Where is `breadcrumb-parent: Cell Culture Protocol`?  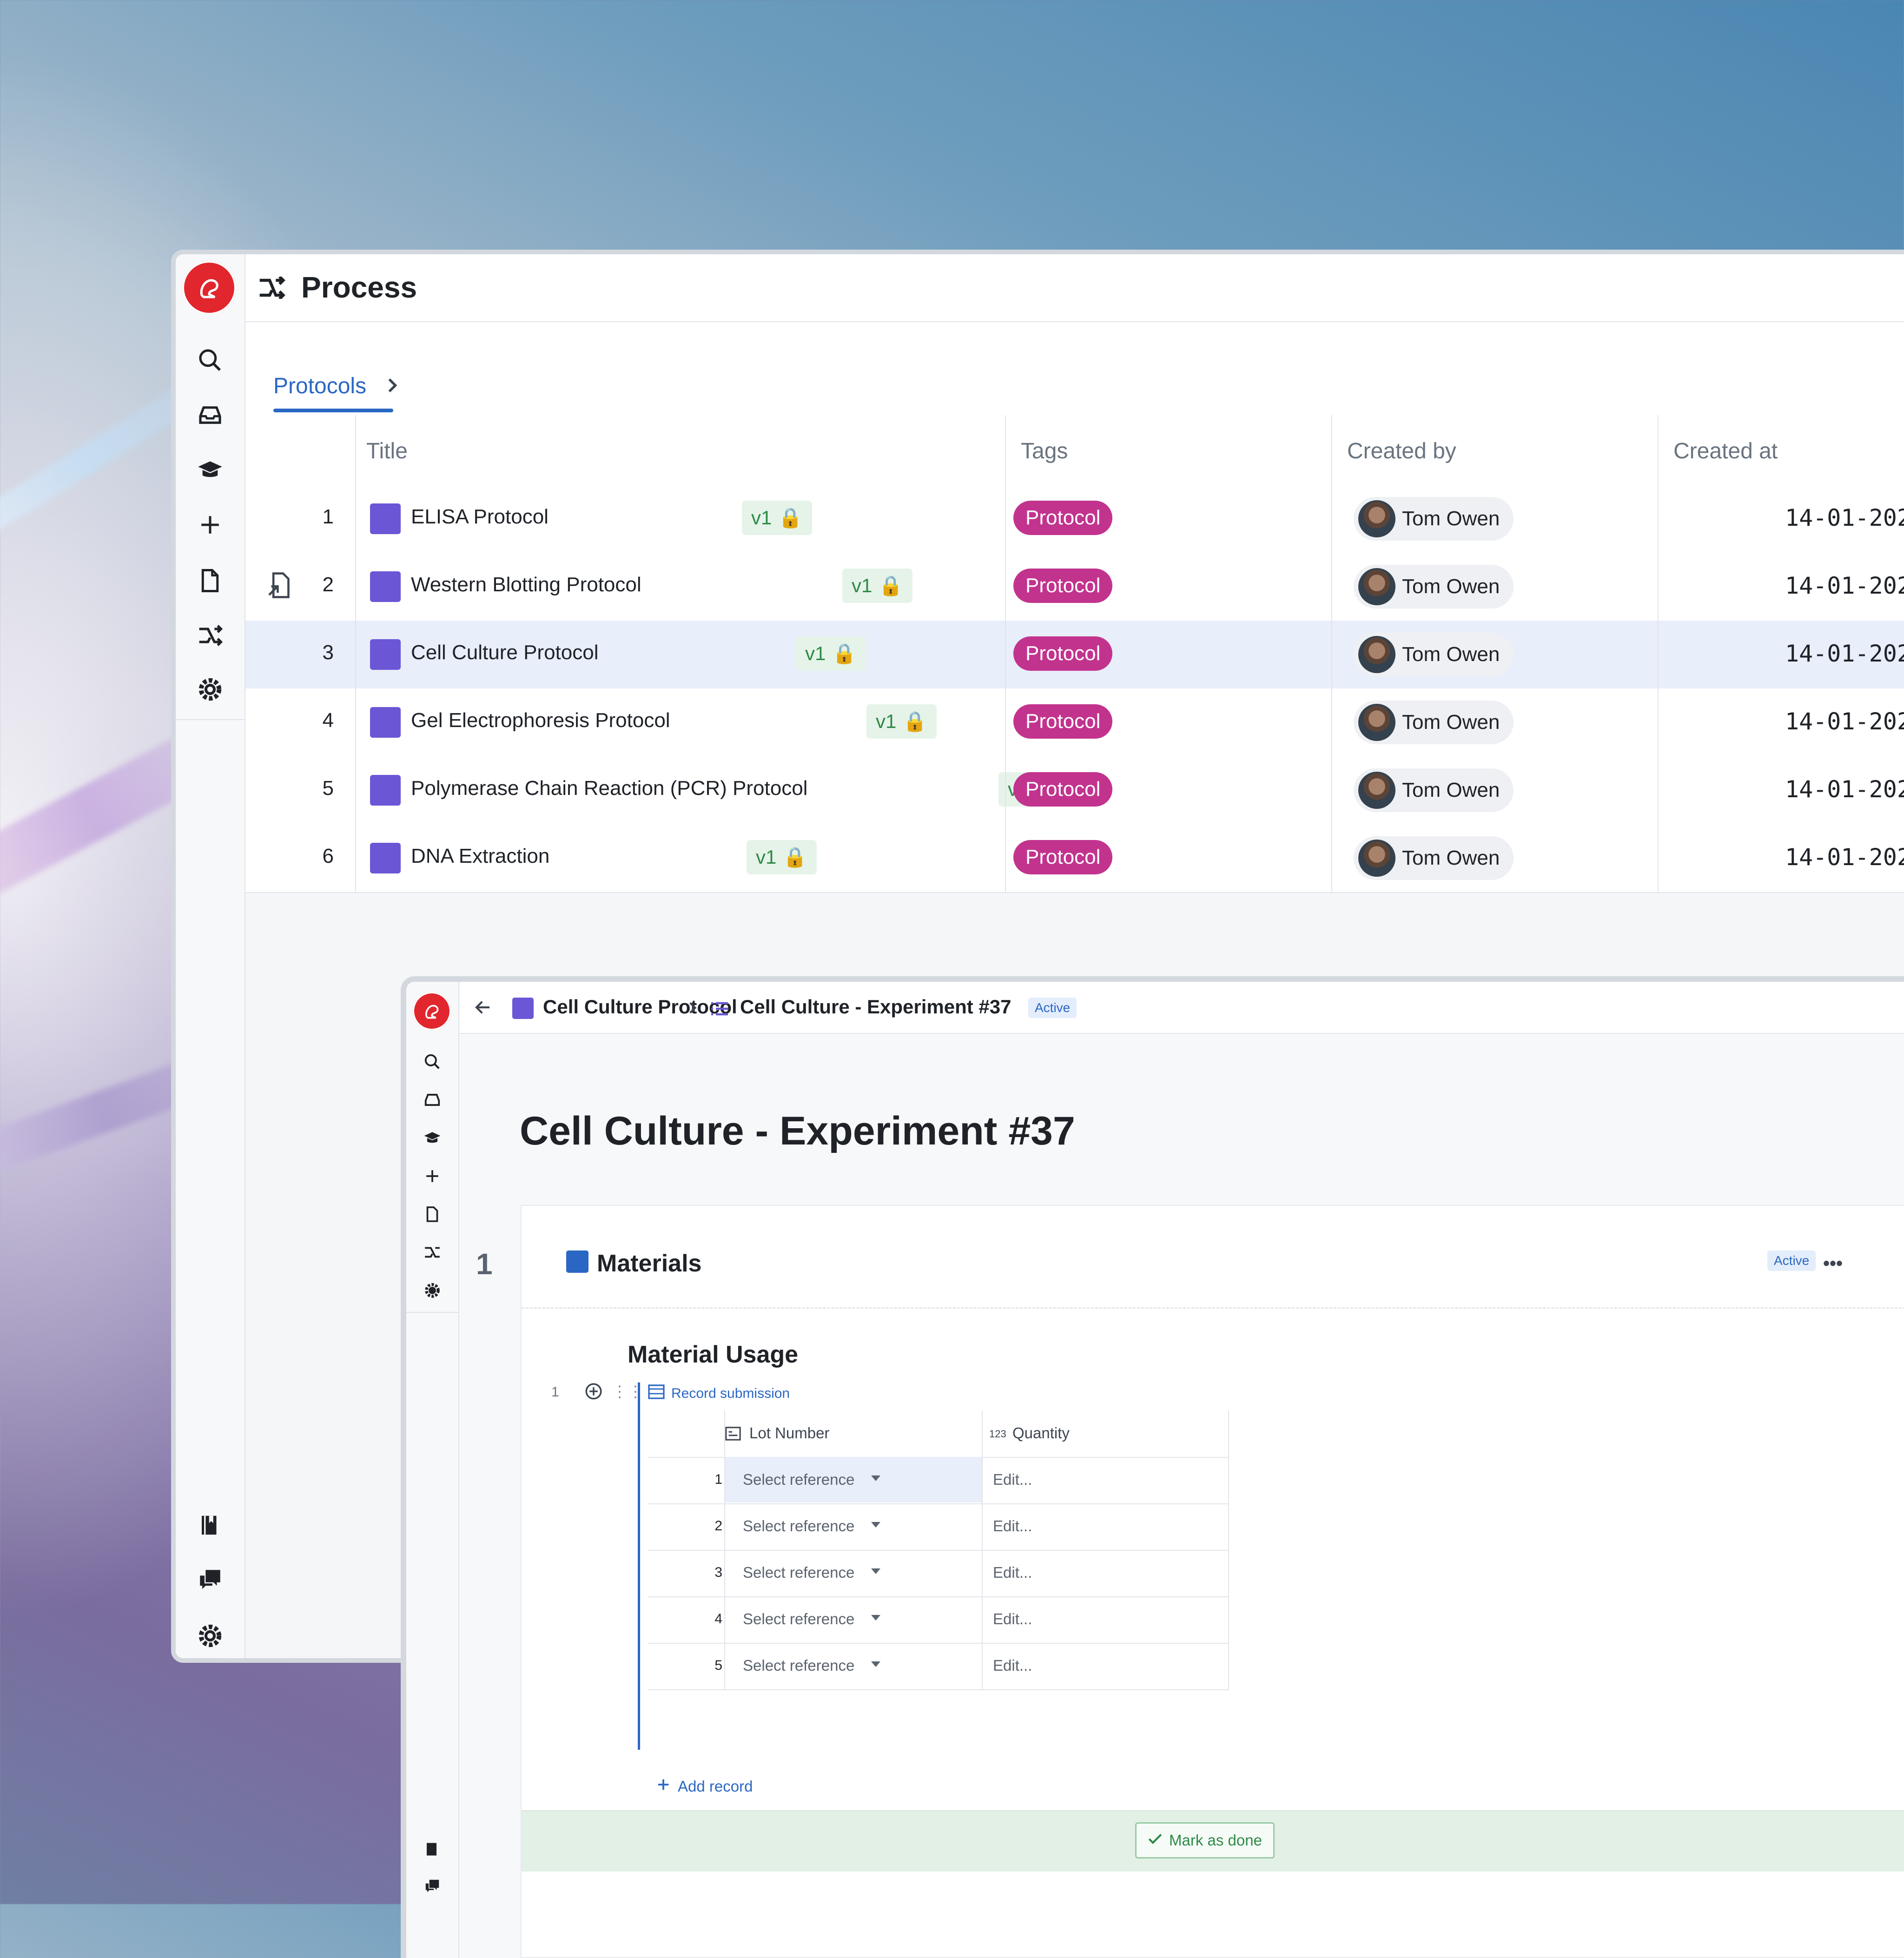 breadcrumb-parent: Cell Culture Protocol is located at coordinates (640, 1007).